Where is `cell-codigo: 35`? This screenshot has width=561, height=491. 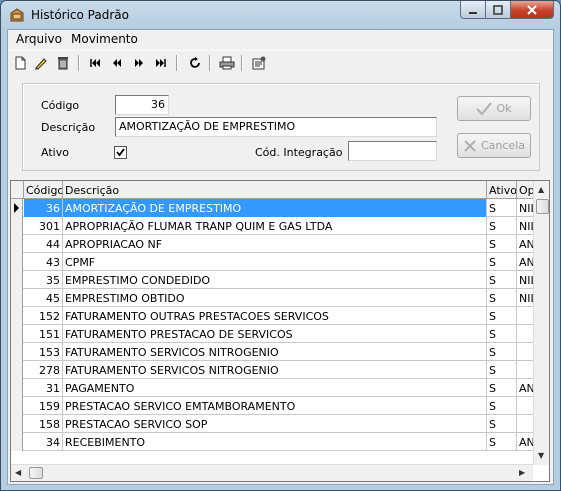
cell-codigo: 35 is located at coordinates (43, 280).